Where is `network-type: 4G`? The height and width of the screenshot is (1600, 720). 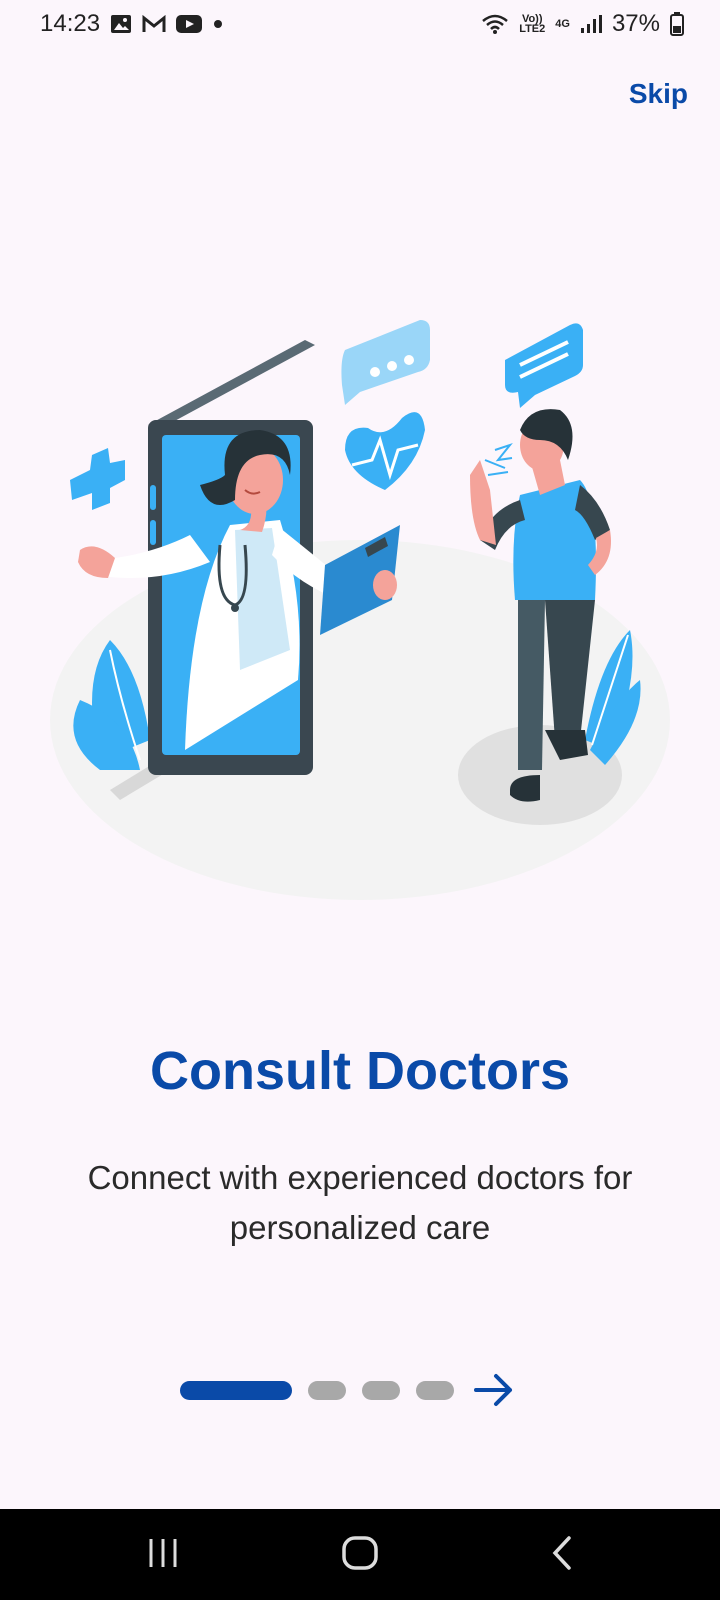 network-type: 4G is located at coordinates (562, 24).